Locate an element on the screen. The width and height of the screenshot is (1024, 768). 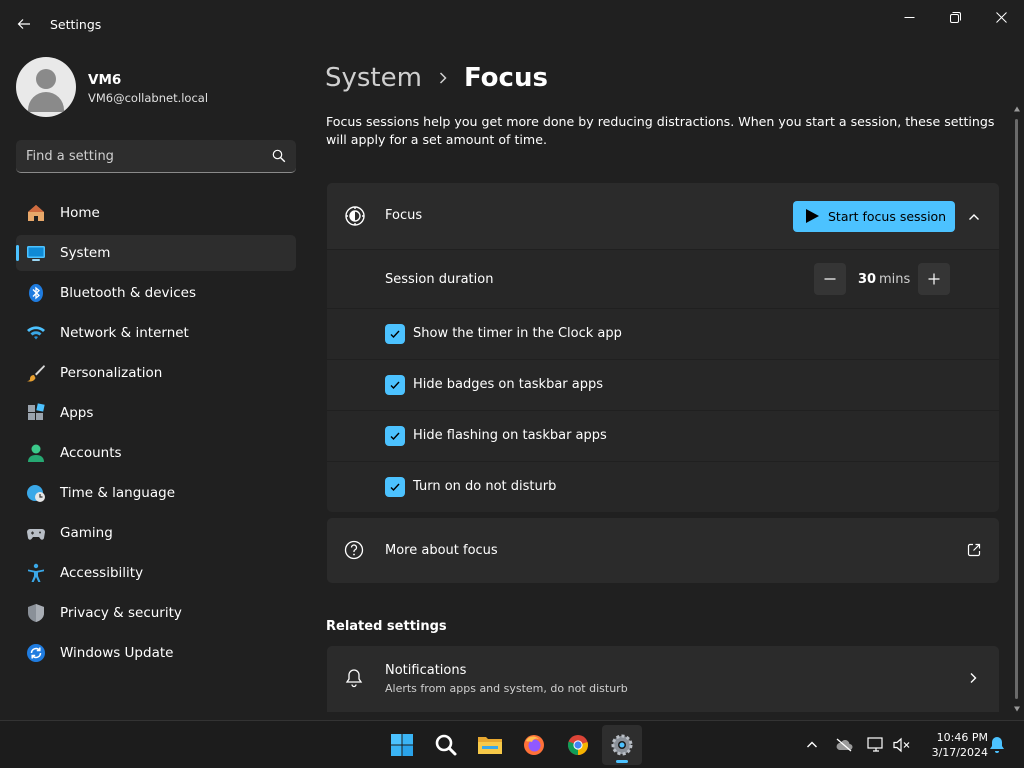
cloud-offline-icon is located at coordinates (844, 745).